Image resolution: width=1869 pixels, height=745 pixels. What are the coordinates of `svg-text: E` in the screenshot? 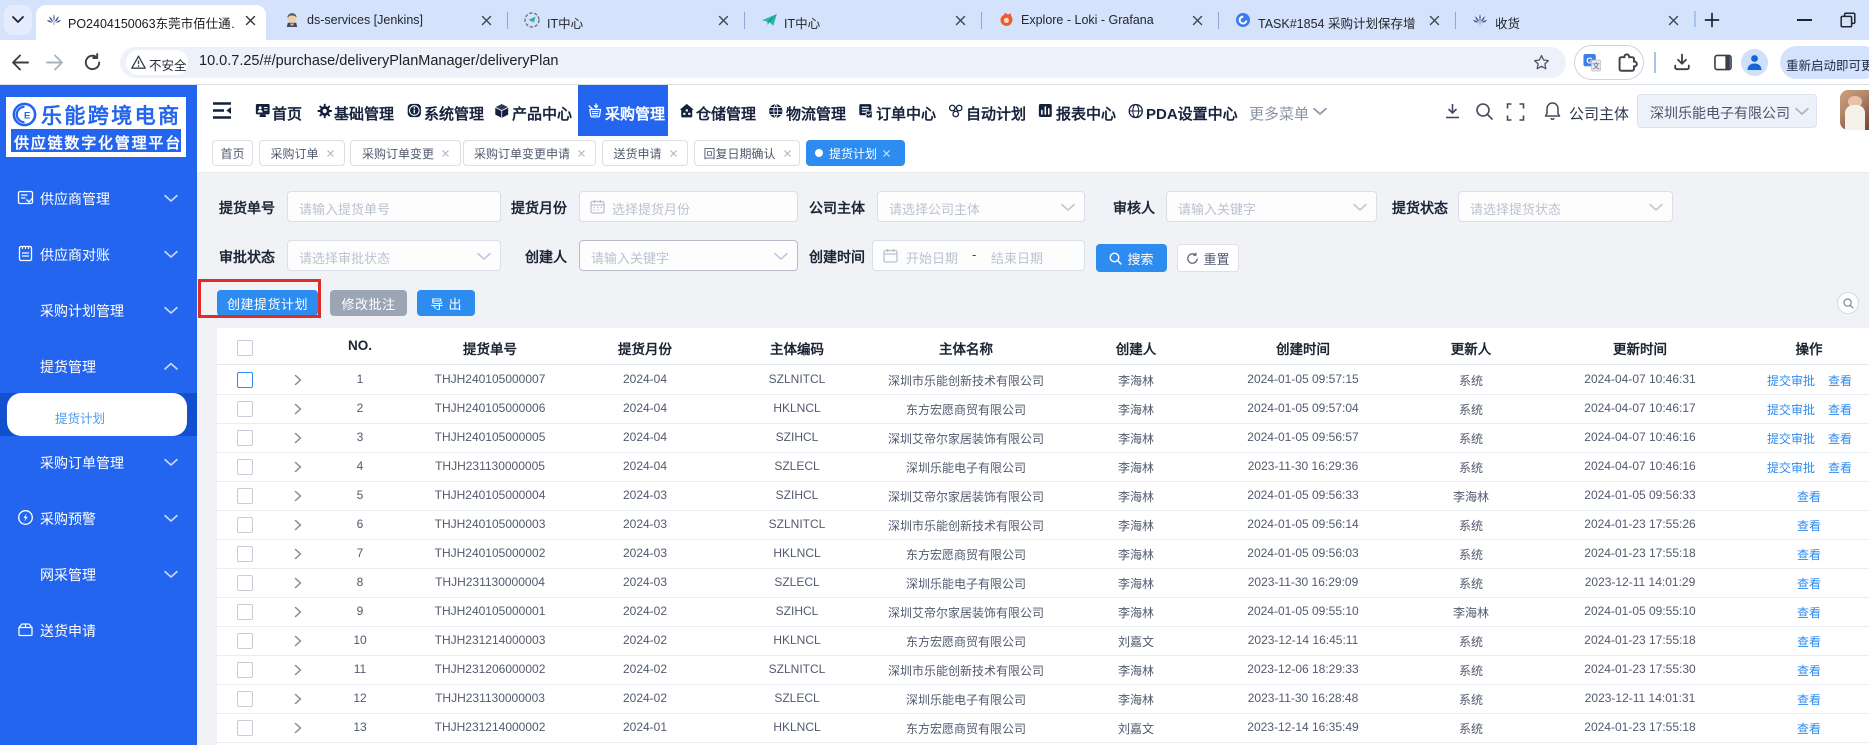 It's located at (27, 115).